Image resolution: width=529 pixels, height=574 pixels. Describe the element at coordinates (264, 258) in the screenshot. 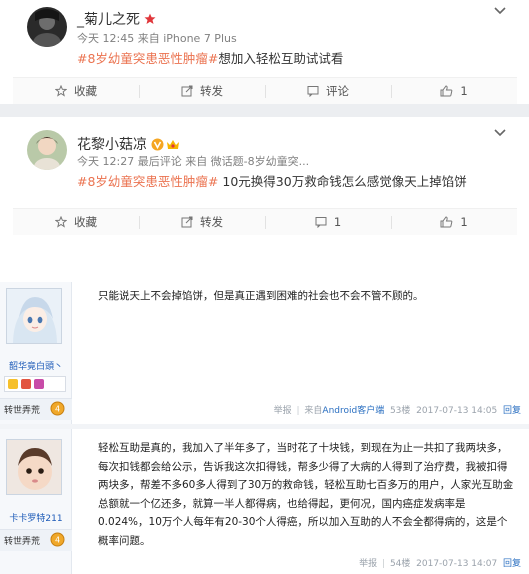

I see `blank-gap` at that location.